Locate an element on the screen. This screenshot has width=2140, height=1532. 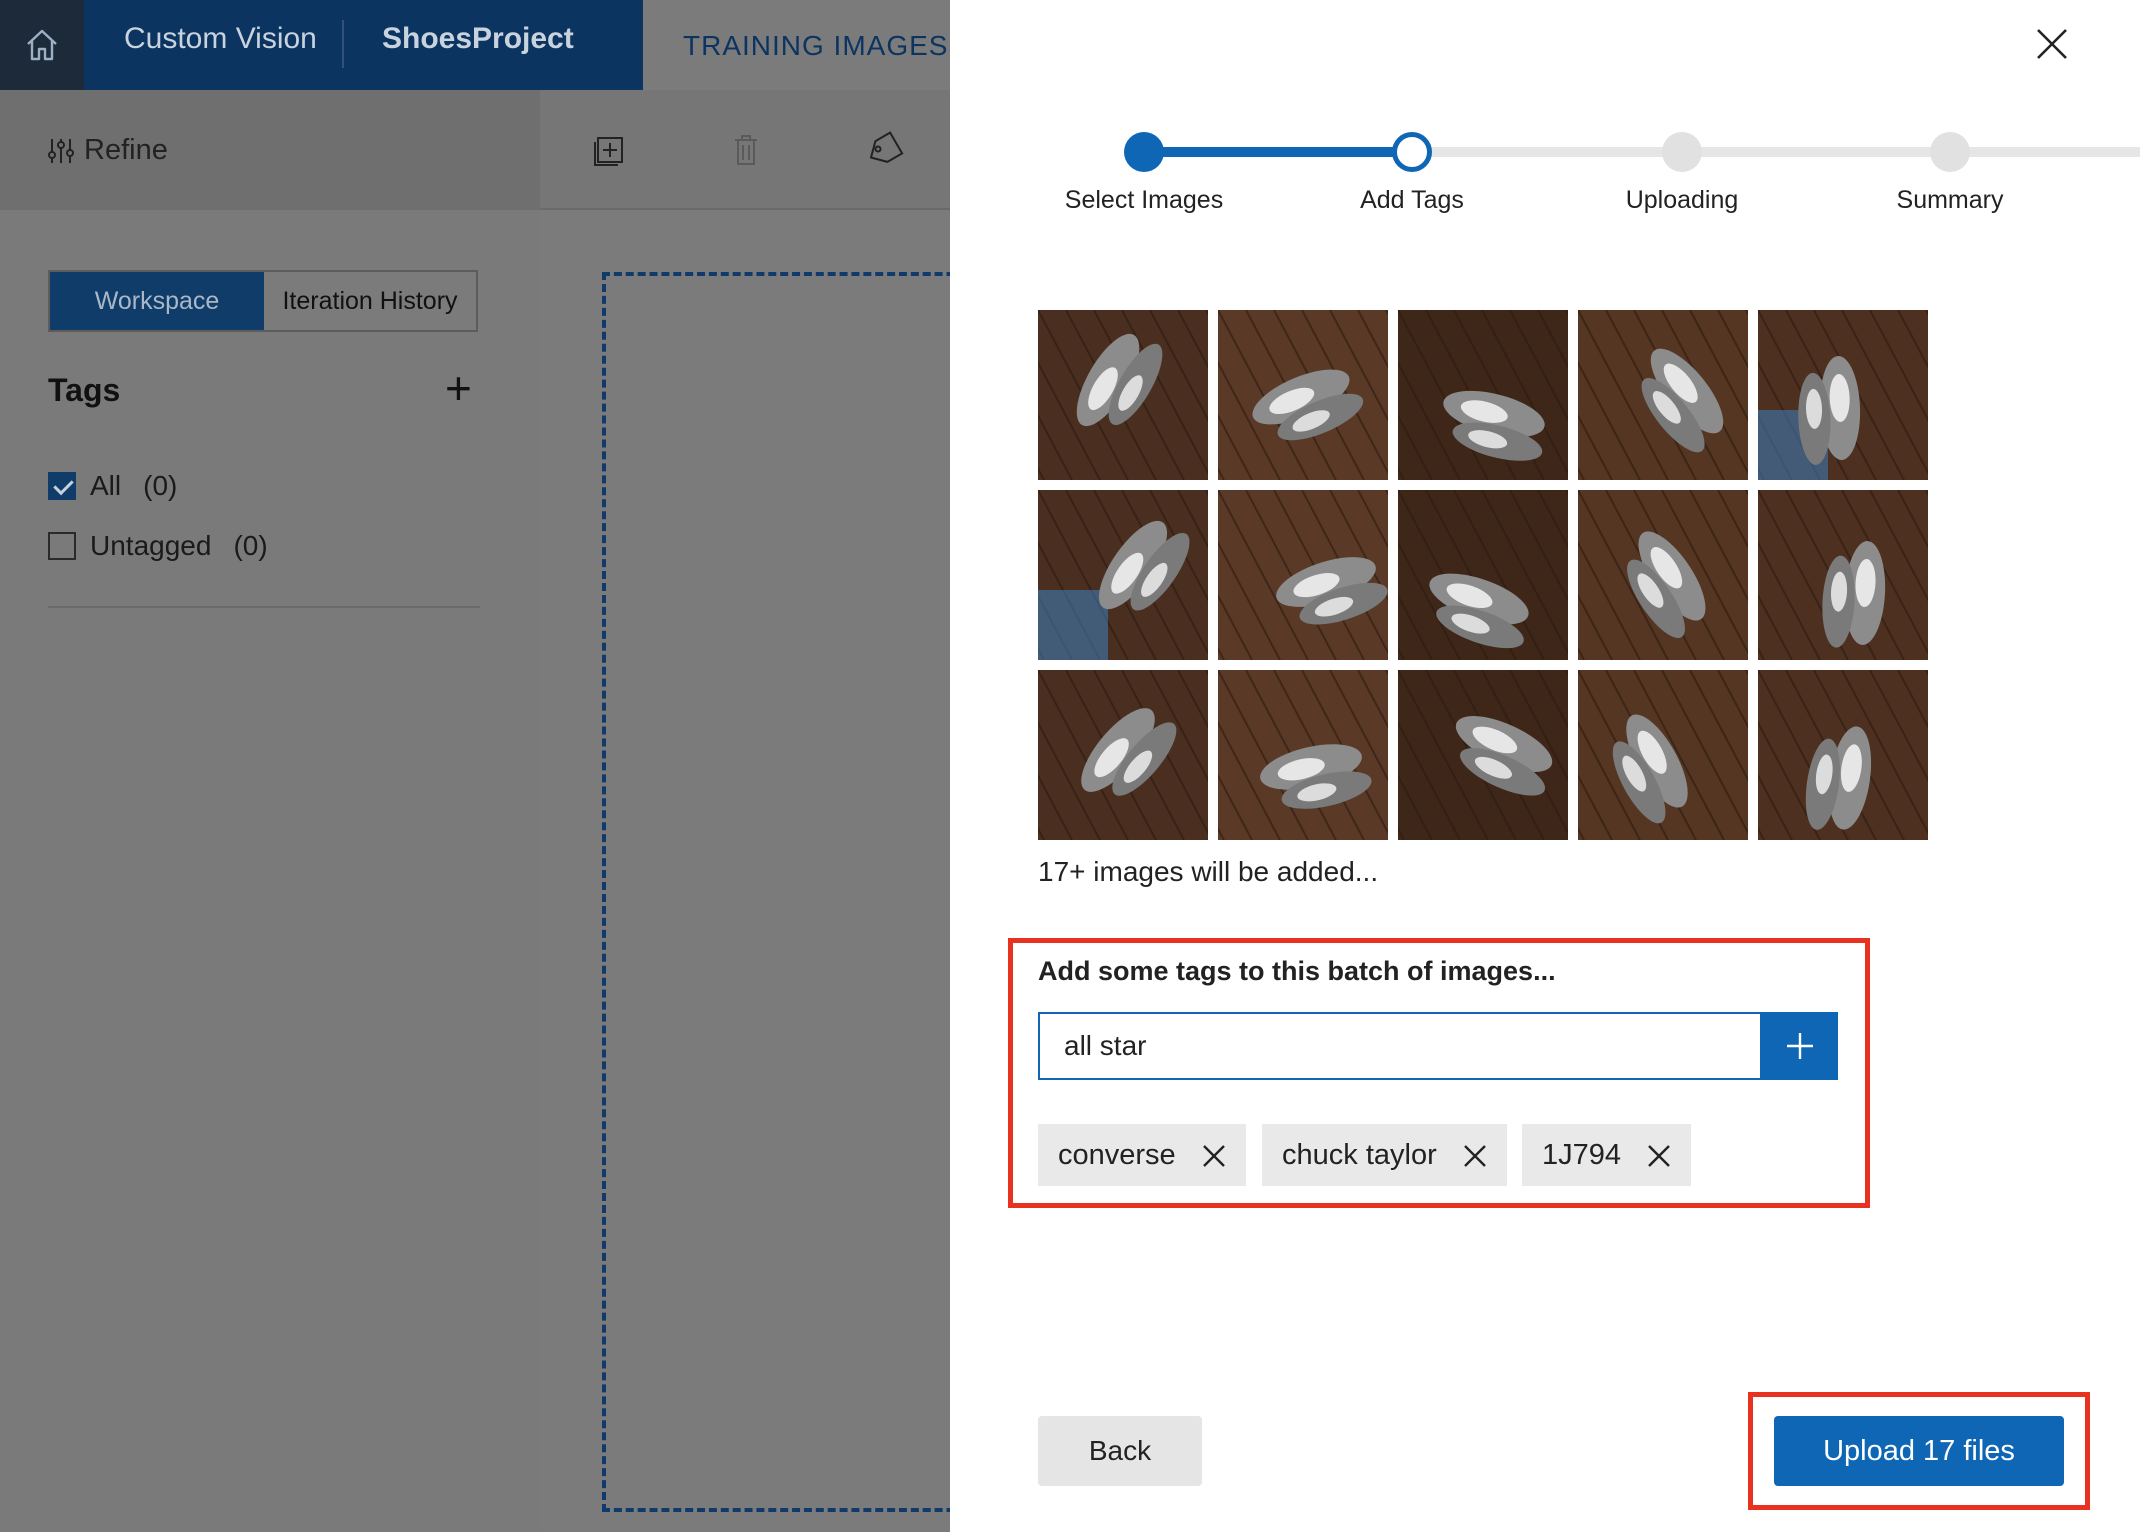
tags-heading: Tags is located at coordinates (84, 390).